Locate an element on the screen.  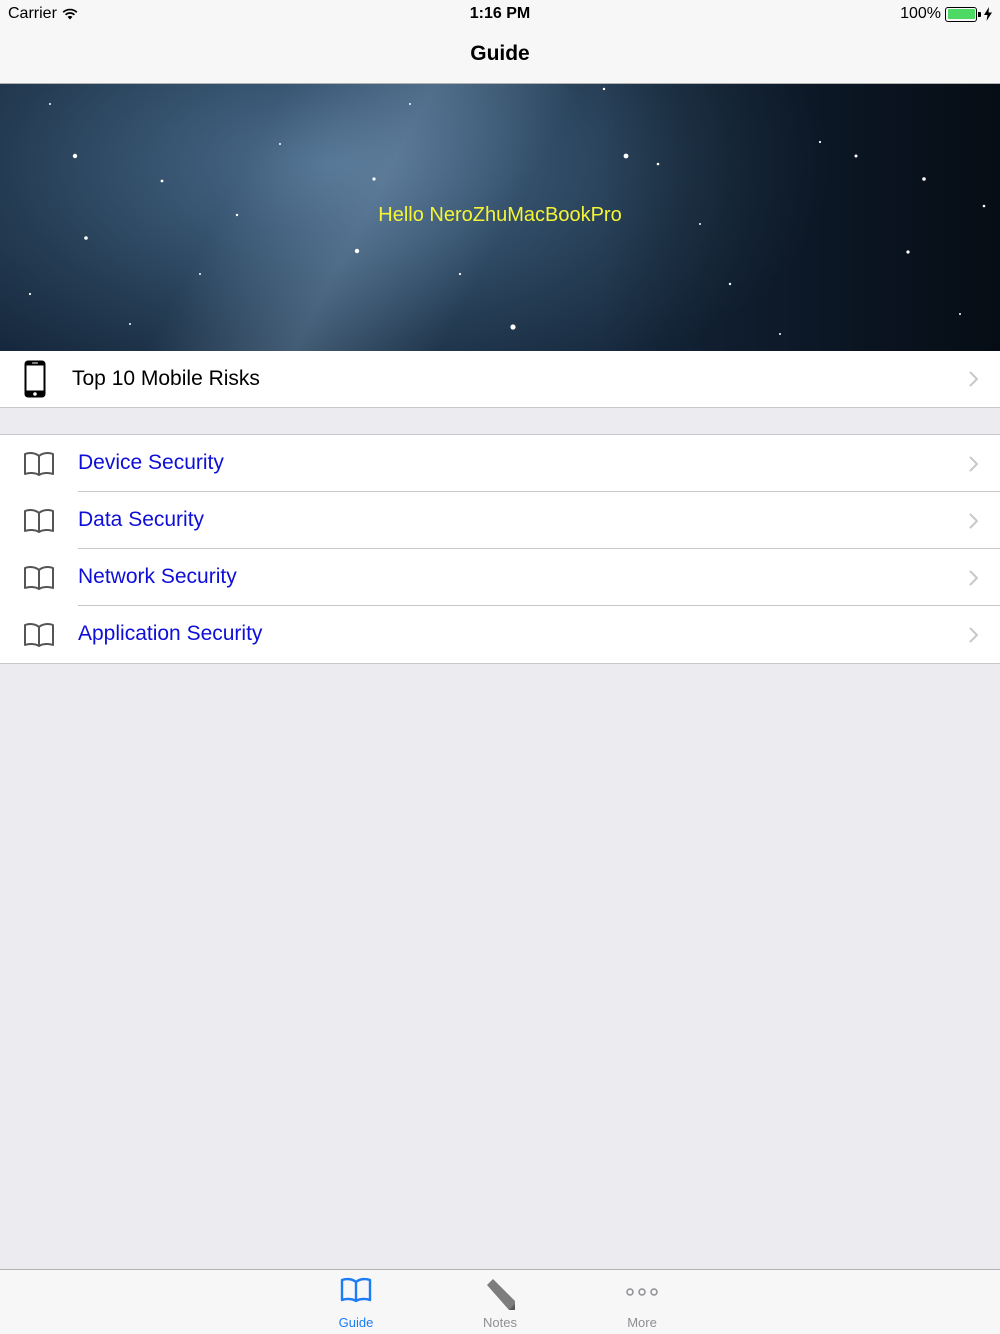
tab-bar: Guide Notes More is located at coordinates (500, 1301).